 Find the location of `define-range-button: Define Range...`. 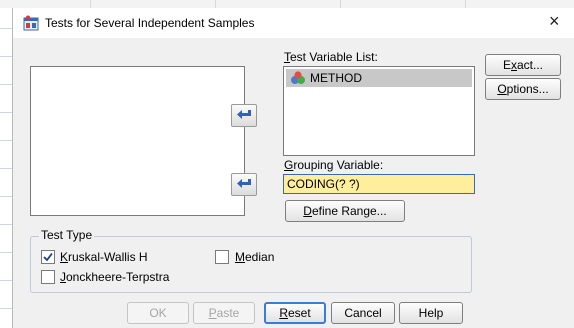

define-range-button: Define Range... is located at coordinates (345, 211).